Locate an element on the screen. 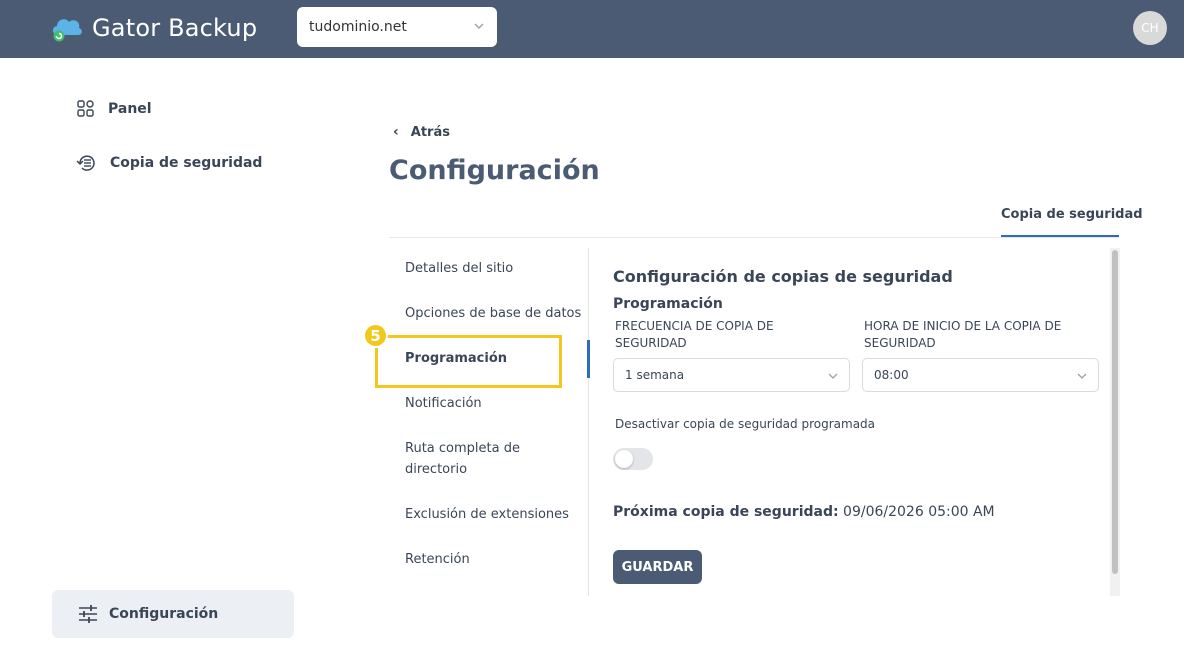 This screenshot has width=1184, height=647. chevron-left-icon: ‹ is located at coordinates (396, 132).